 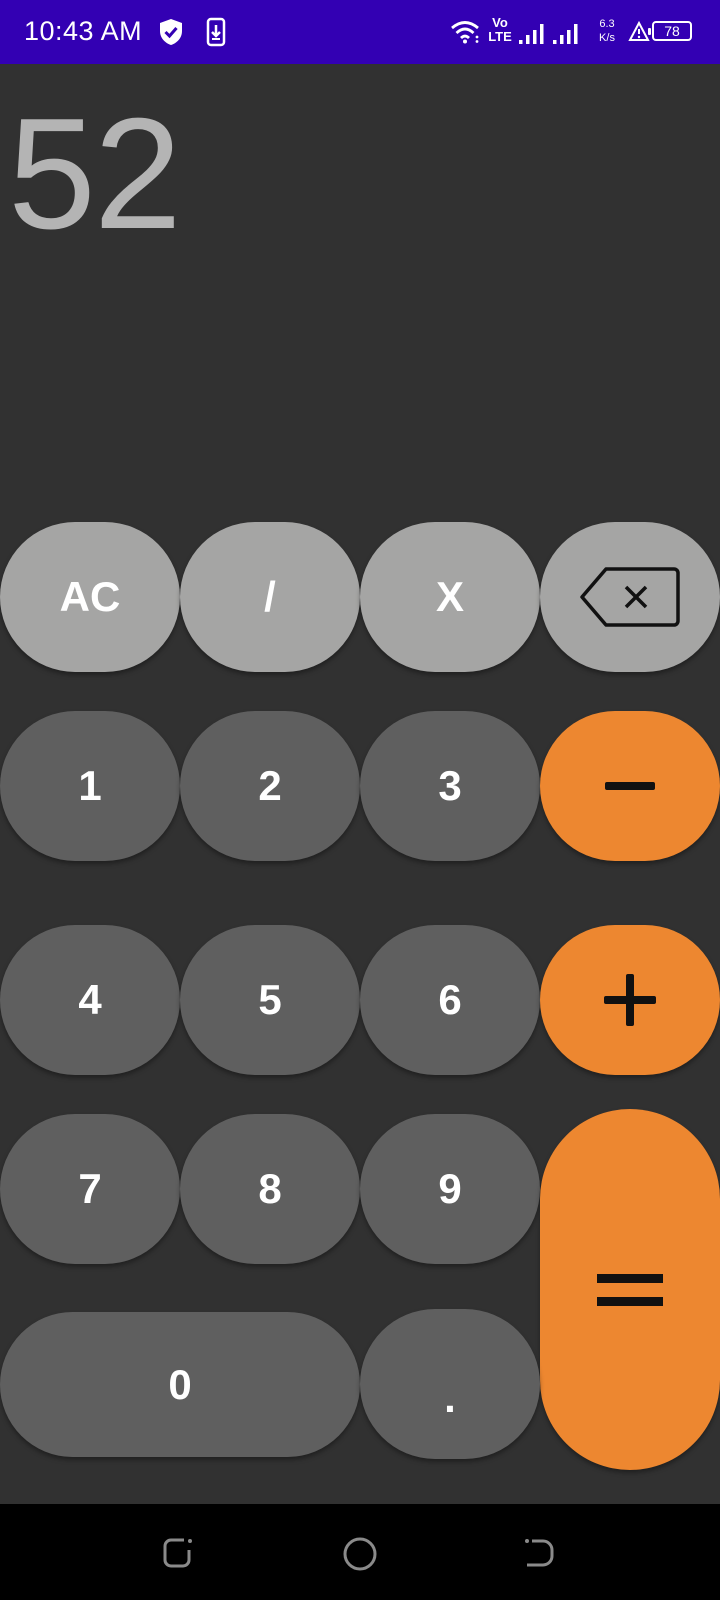 I want to click on status-bar: 10:43 AM Vo LTE 6.3 K/s 78, so click(x=360, y=32).